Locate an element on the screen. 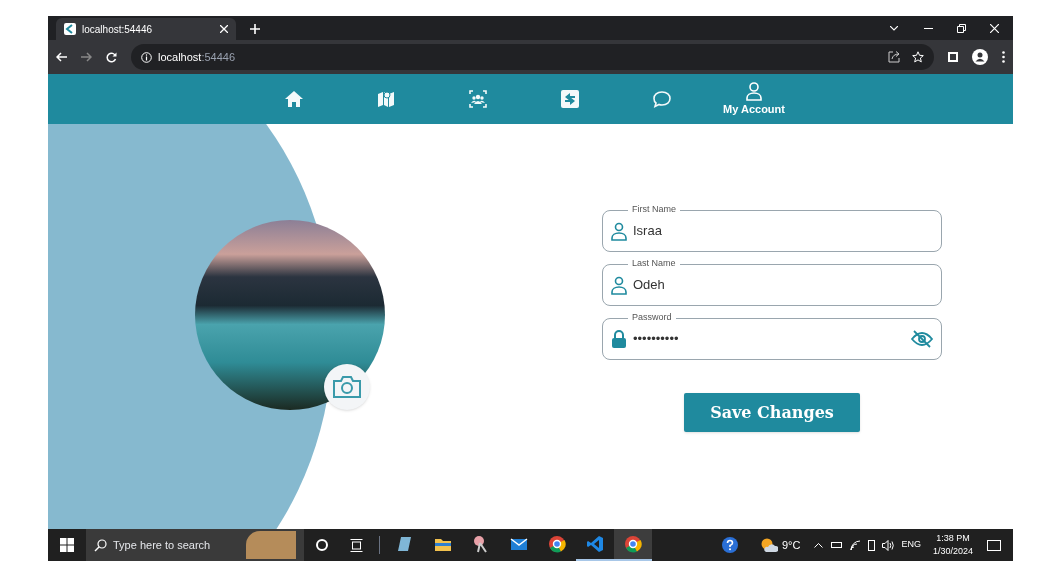 The image size is (1052, 564). home-icon is located at coordinates (294, 99).